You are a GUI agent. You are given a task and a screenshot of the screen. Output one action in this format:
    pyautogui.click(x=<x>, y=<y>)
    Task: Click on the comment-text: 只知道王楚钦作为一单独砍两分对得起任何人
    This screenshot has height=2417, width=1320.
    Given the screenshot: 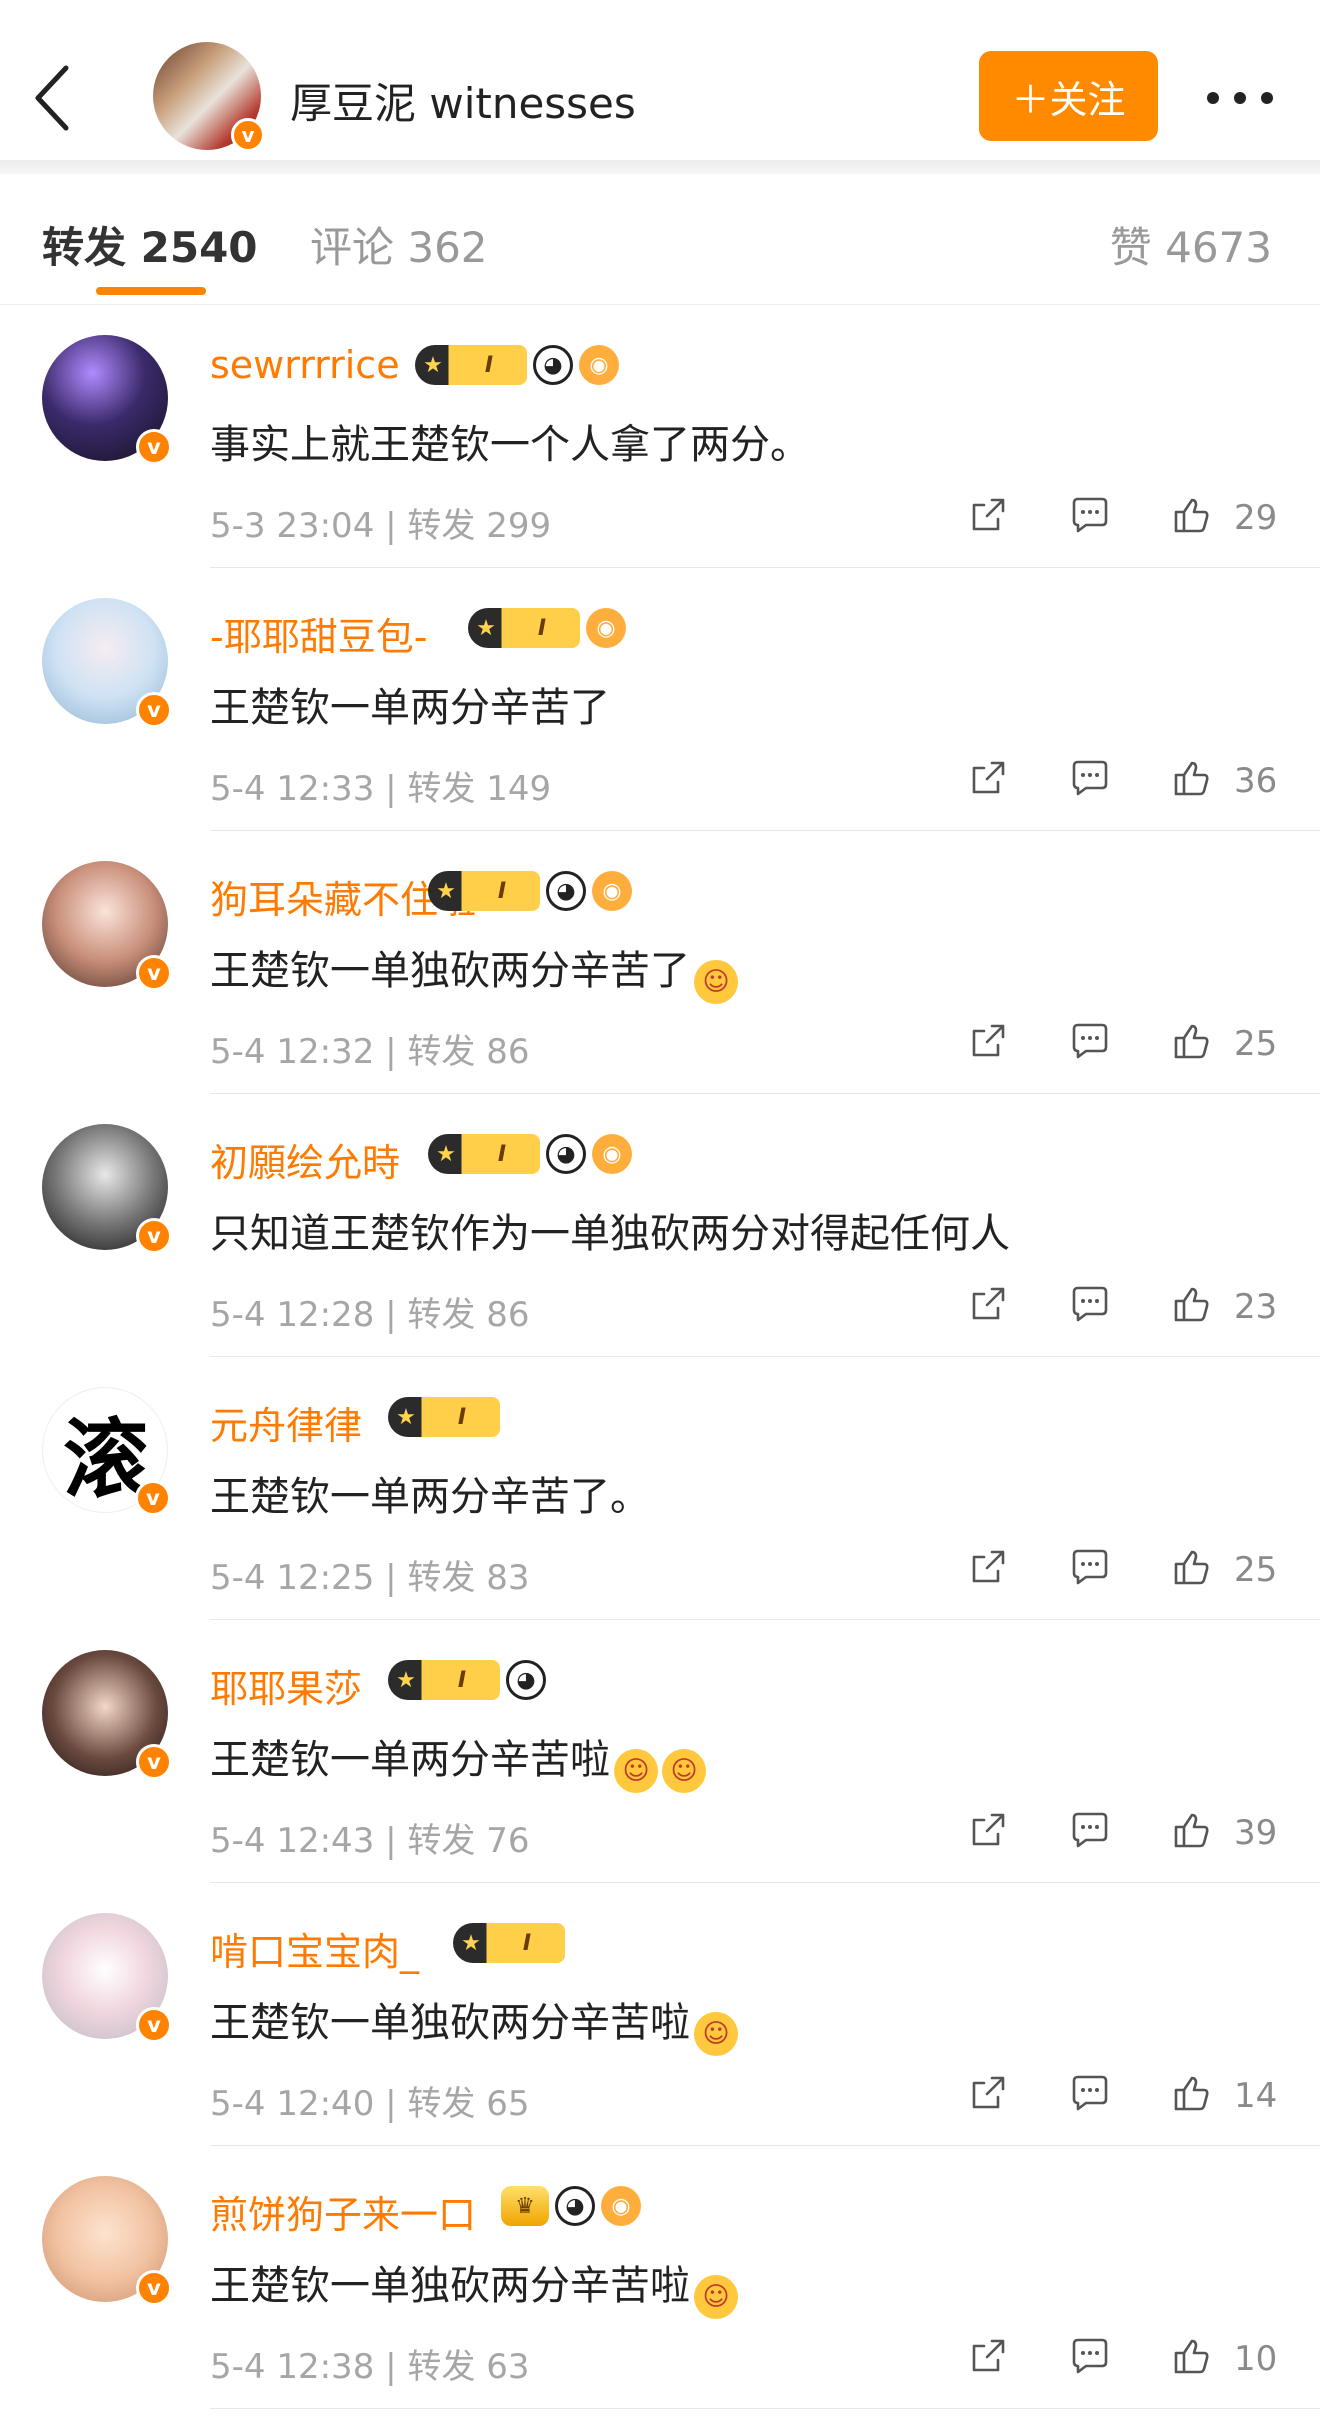 What is the action you would take?
    pyautogui.click(x=610, y=1230)
    